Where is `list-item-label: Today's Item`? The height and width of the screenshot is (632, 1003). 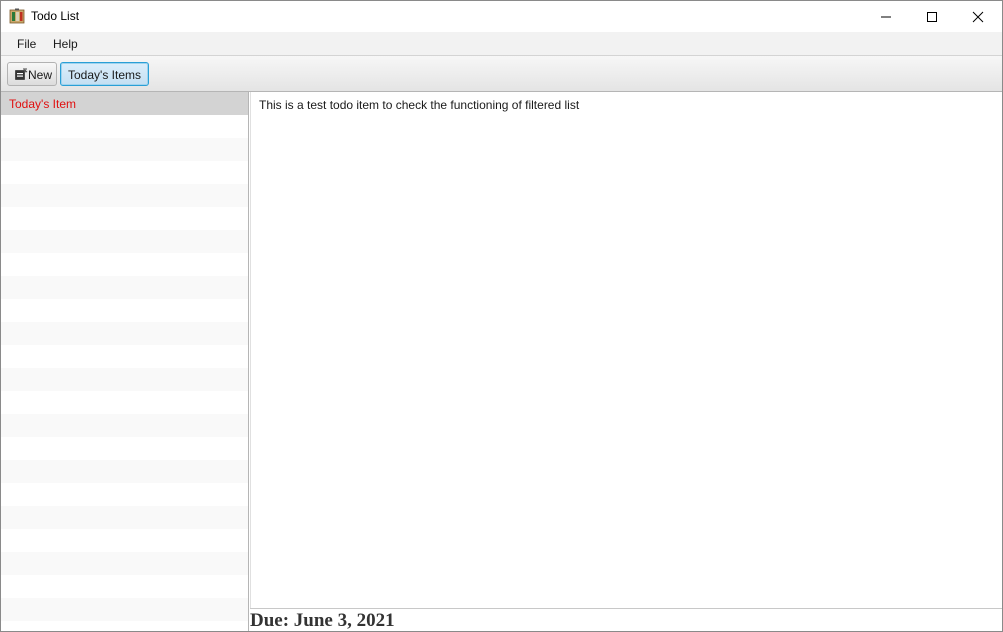
list-item-label: Today's Item is located at coordinates (42, 104).